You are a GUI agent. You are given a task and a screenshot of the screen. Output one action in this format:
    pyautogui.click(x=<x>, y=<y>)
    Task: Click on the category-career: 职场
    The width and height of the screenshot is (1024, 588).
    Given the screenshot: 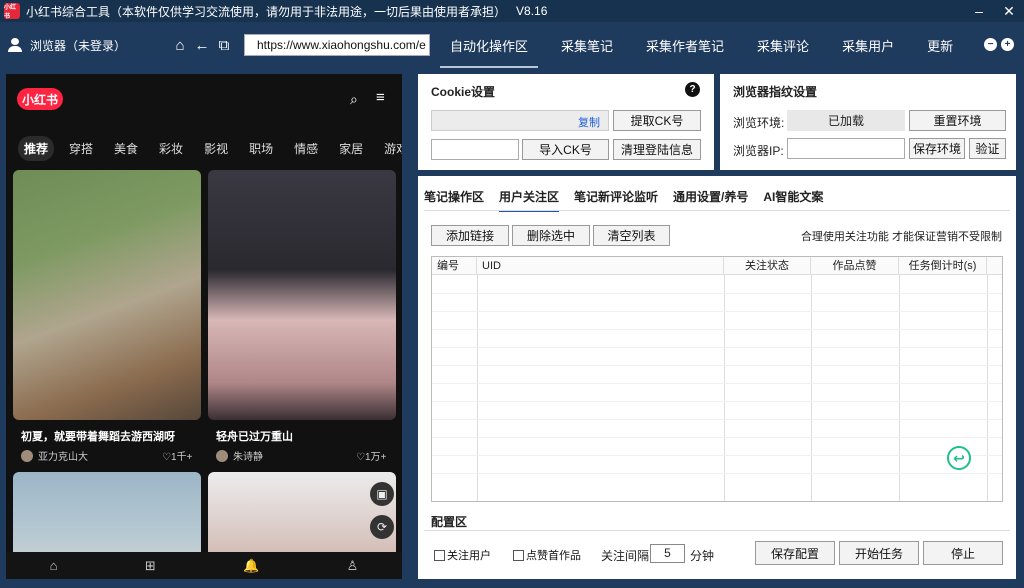 What is the action you would take?
    pyautogui.click(x=261, y=148)
    